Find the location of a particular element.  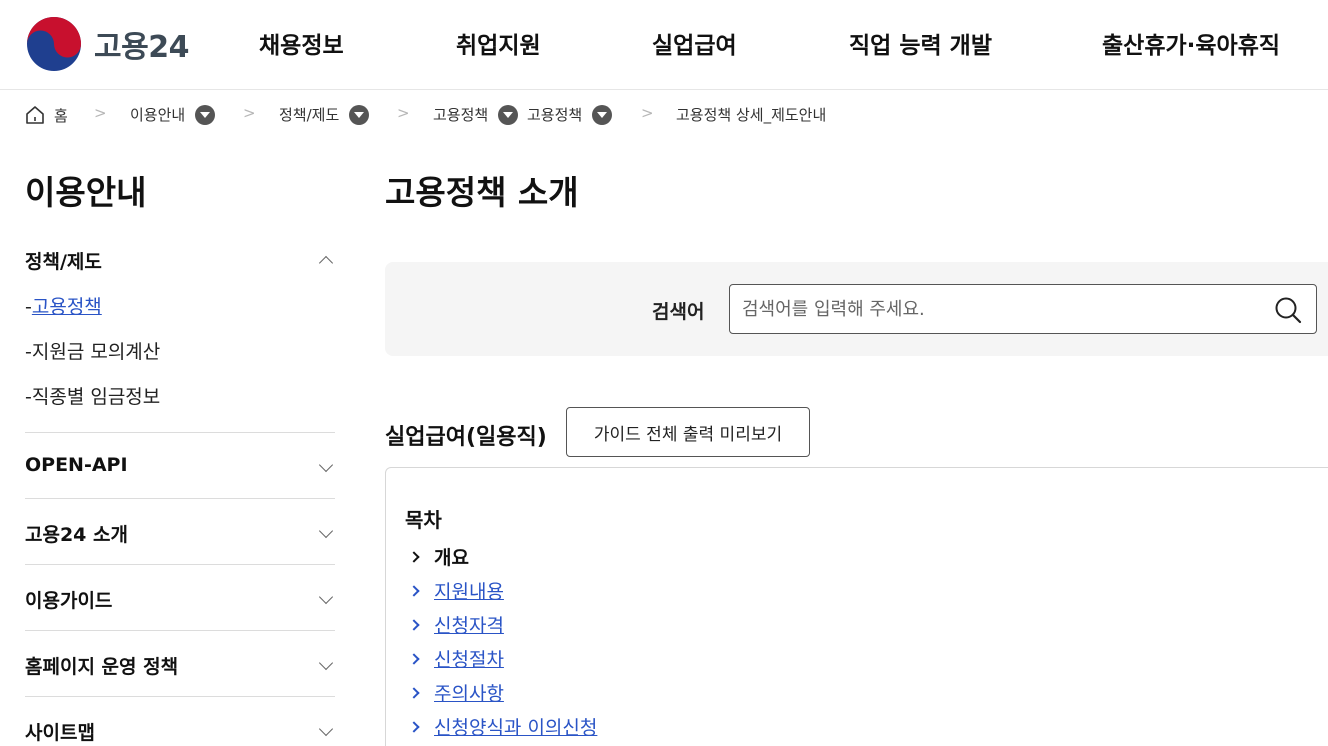

sidebar-group-label: 정책/제도 is located at coordinates (63, 262).